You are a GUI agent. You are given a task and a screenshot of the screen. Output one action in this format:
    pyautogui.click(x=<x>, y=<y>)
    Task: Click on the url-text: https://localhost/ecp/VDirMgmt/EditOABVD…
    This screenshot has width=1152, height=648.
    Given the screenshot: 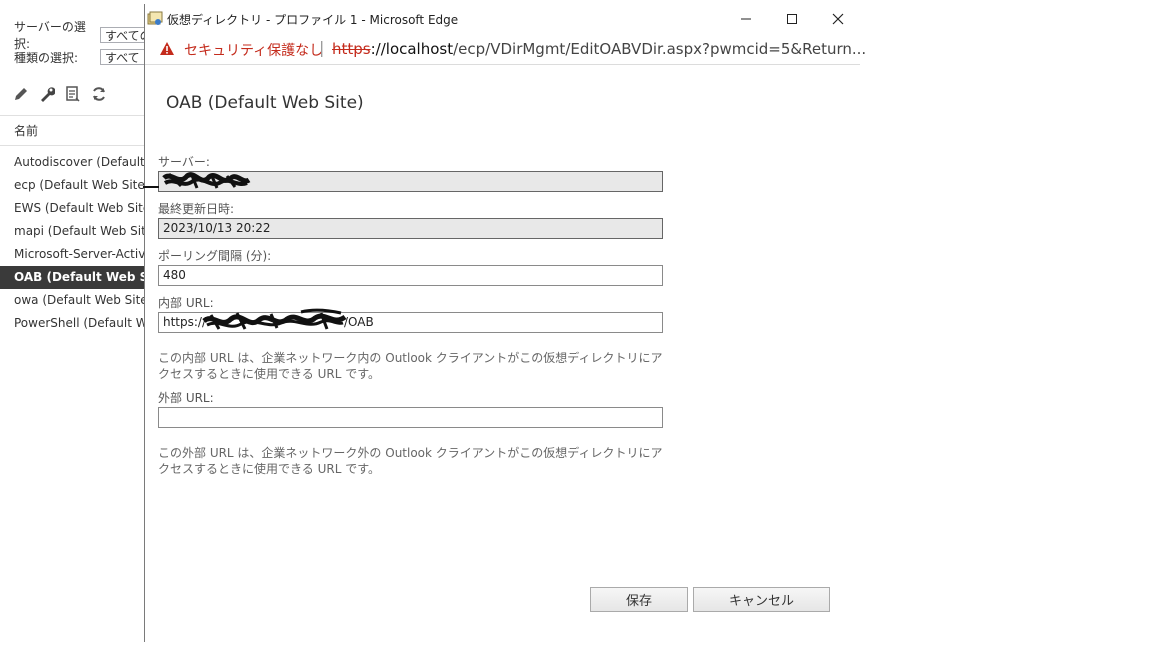 What is the action you would take?
    pyautogui.click(x=599, y=49)
    